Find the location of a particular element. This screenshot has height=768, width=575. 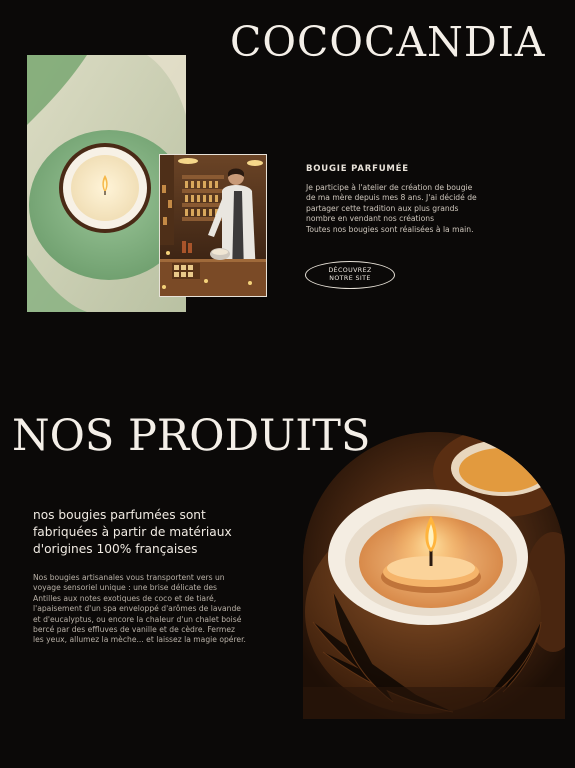

brand-title: COCOCANDIA is located at coordinates (388, 42).